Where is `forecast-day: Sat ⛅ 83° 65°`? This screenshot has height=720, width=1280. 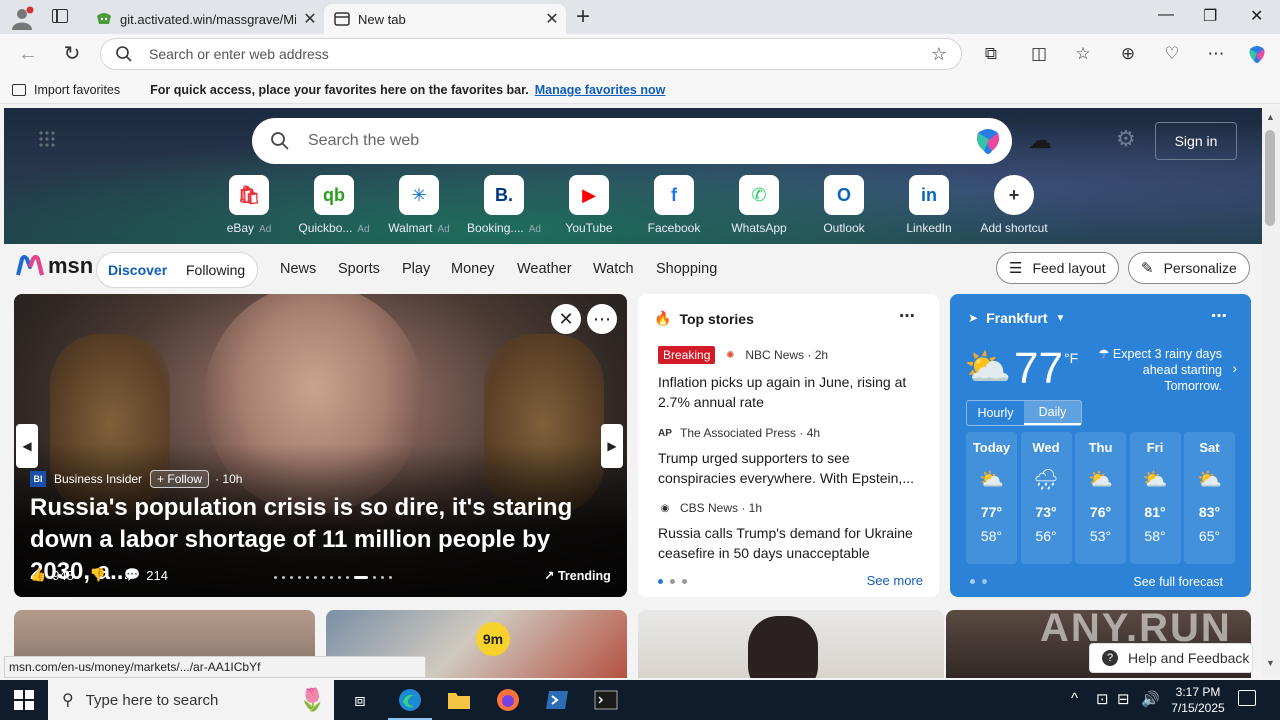 forecast-day: Sat ⛅ 83° 65° is located at coordinates (1209, 498).